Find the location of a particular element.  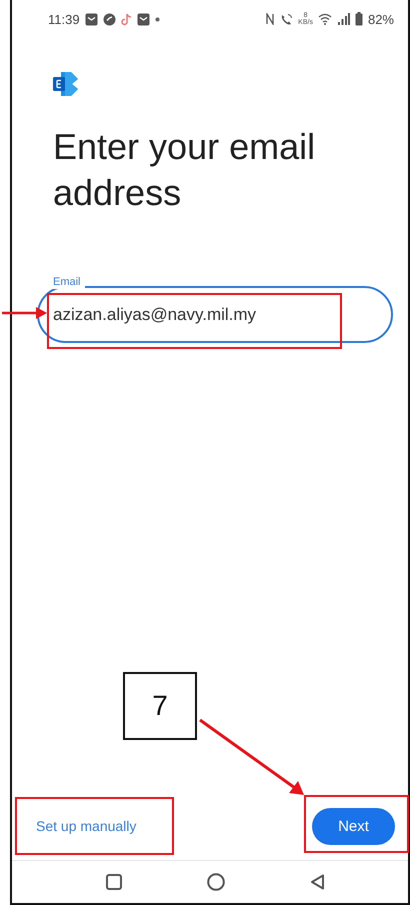

battery-icon is located at coordinates (358, 19).